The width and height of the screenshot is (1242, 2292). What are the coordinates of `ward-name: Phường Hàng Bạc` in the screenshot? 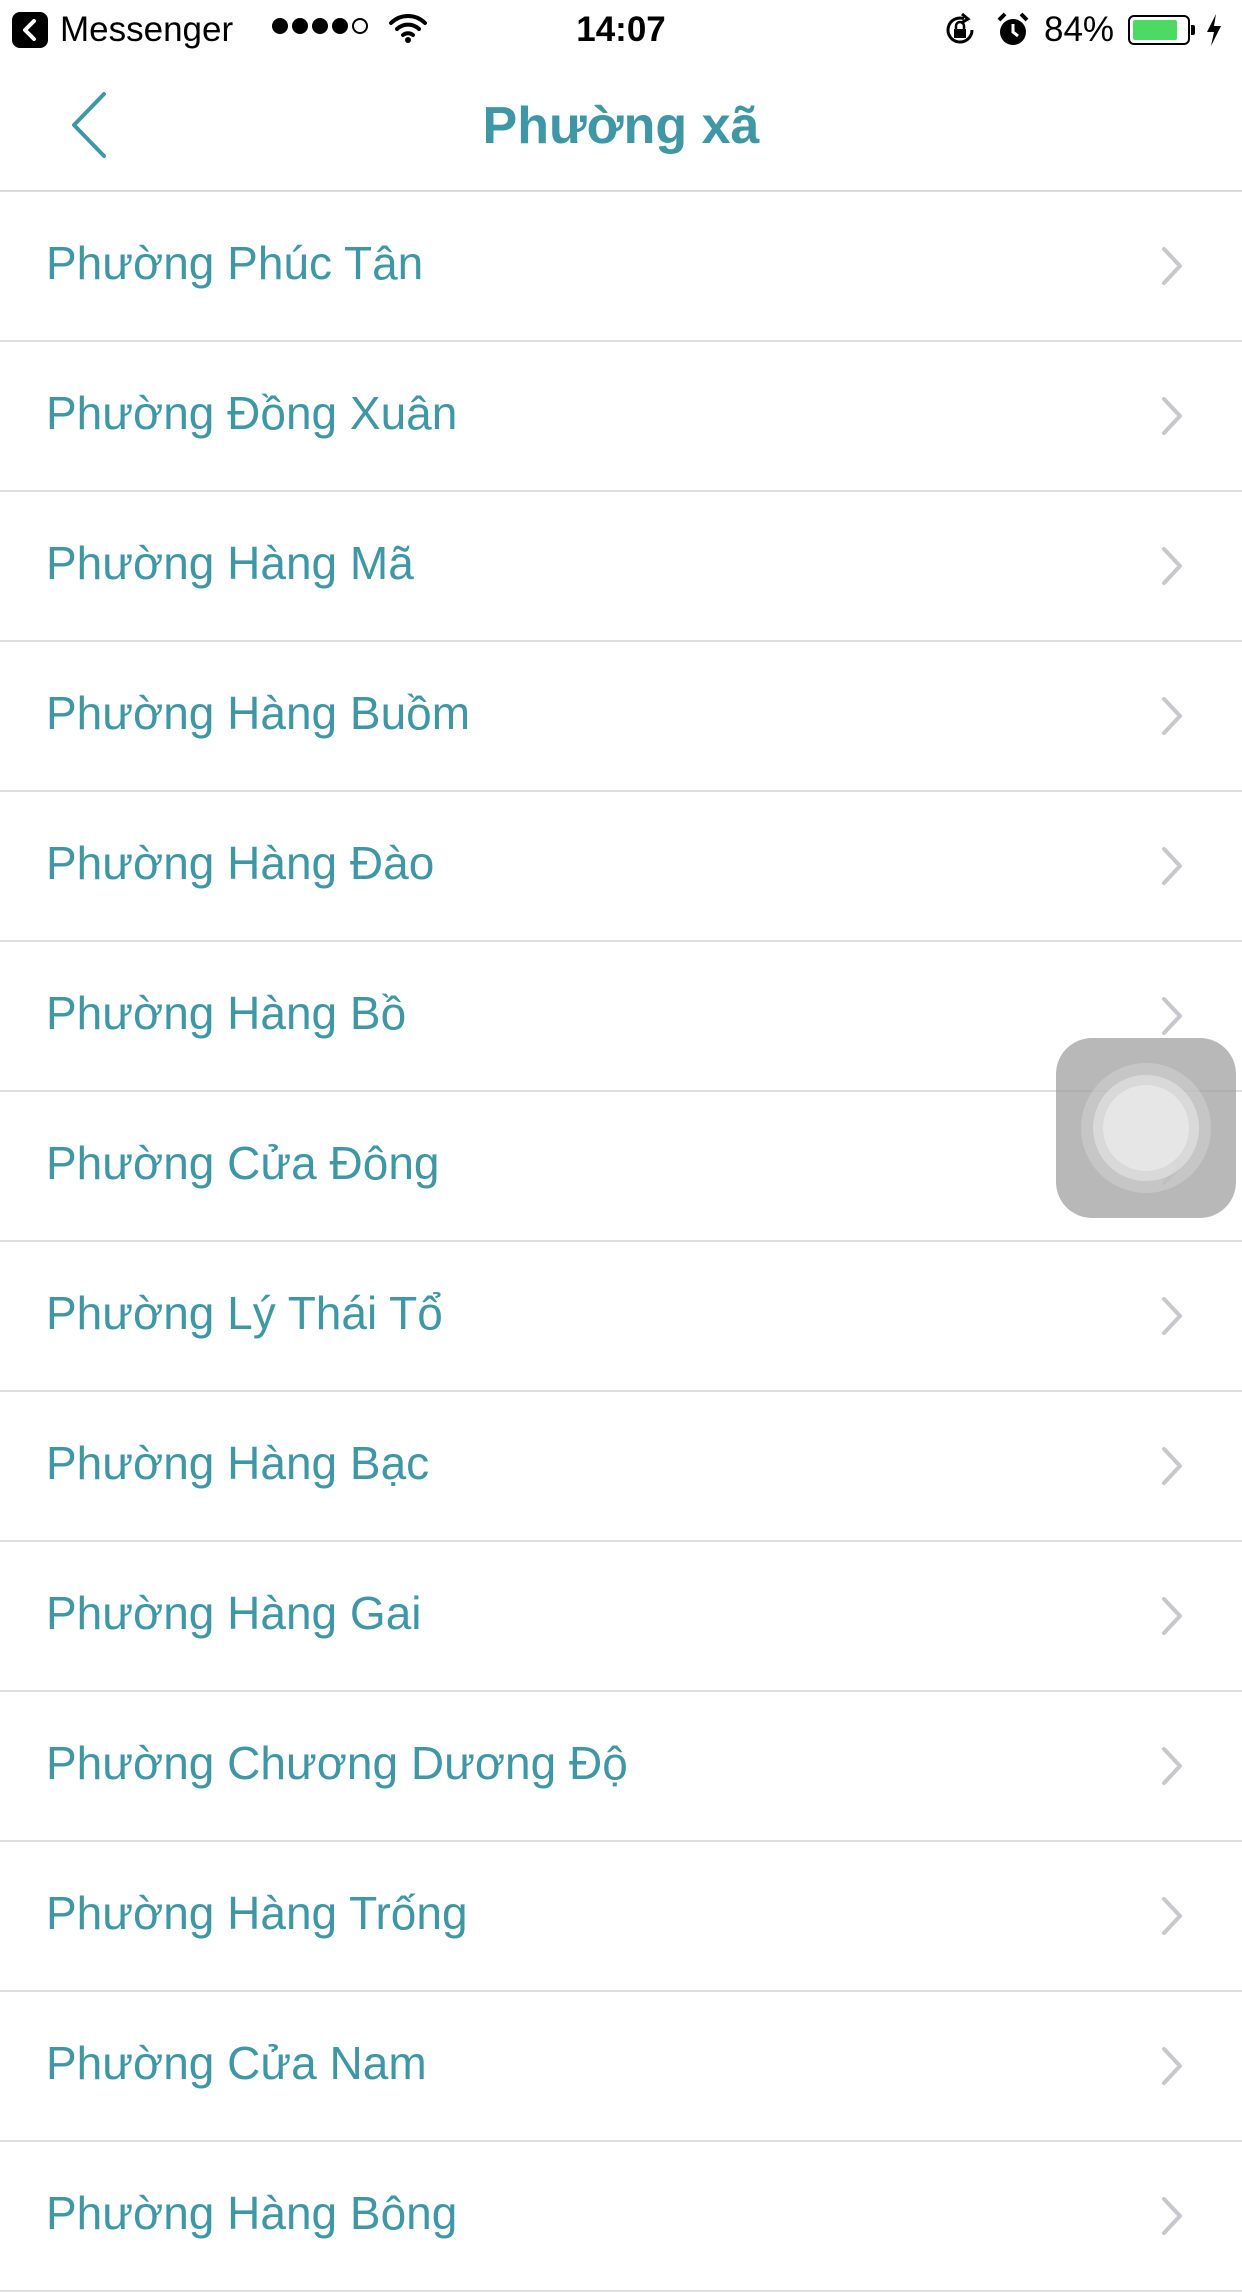 It's located at (238, 1463).